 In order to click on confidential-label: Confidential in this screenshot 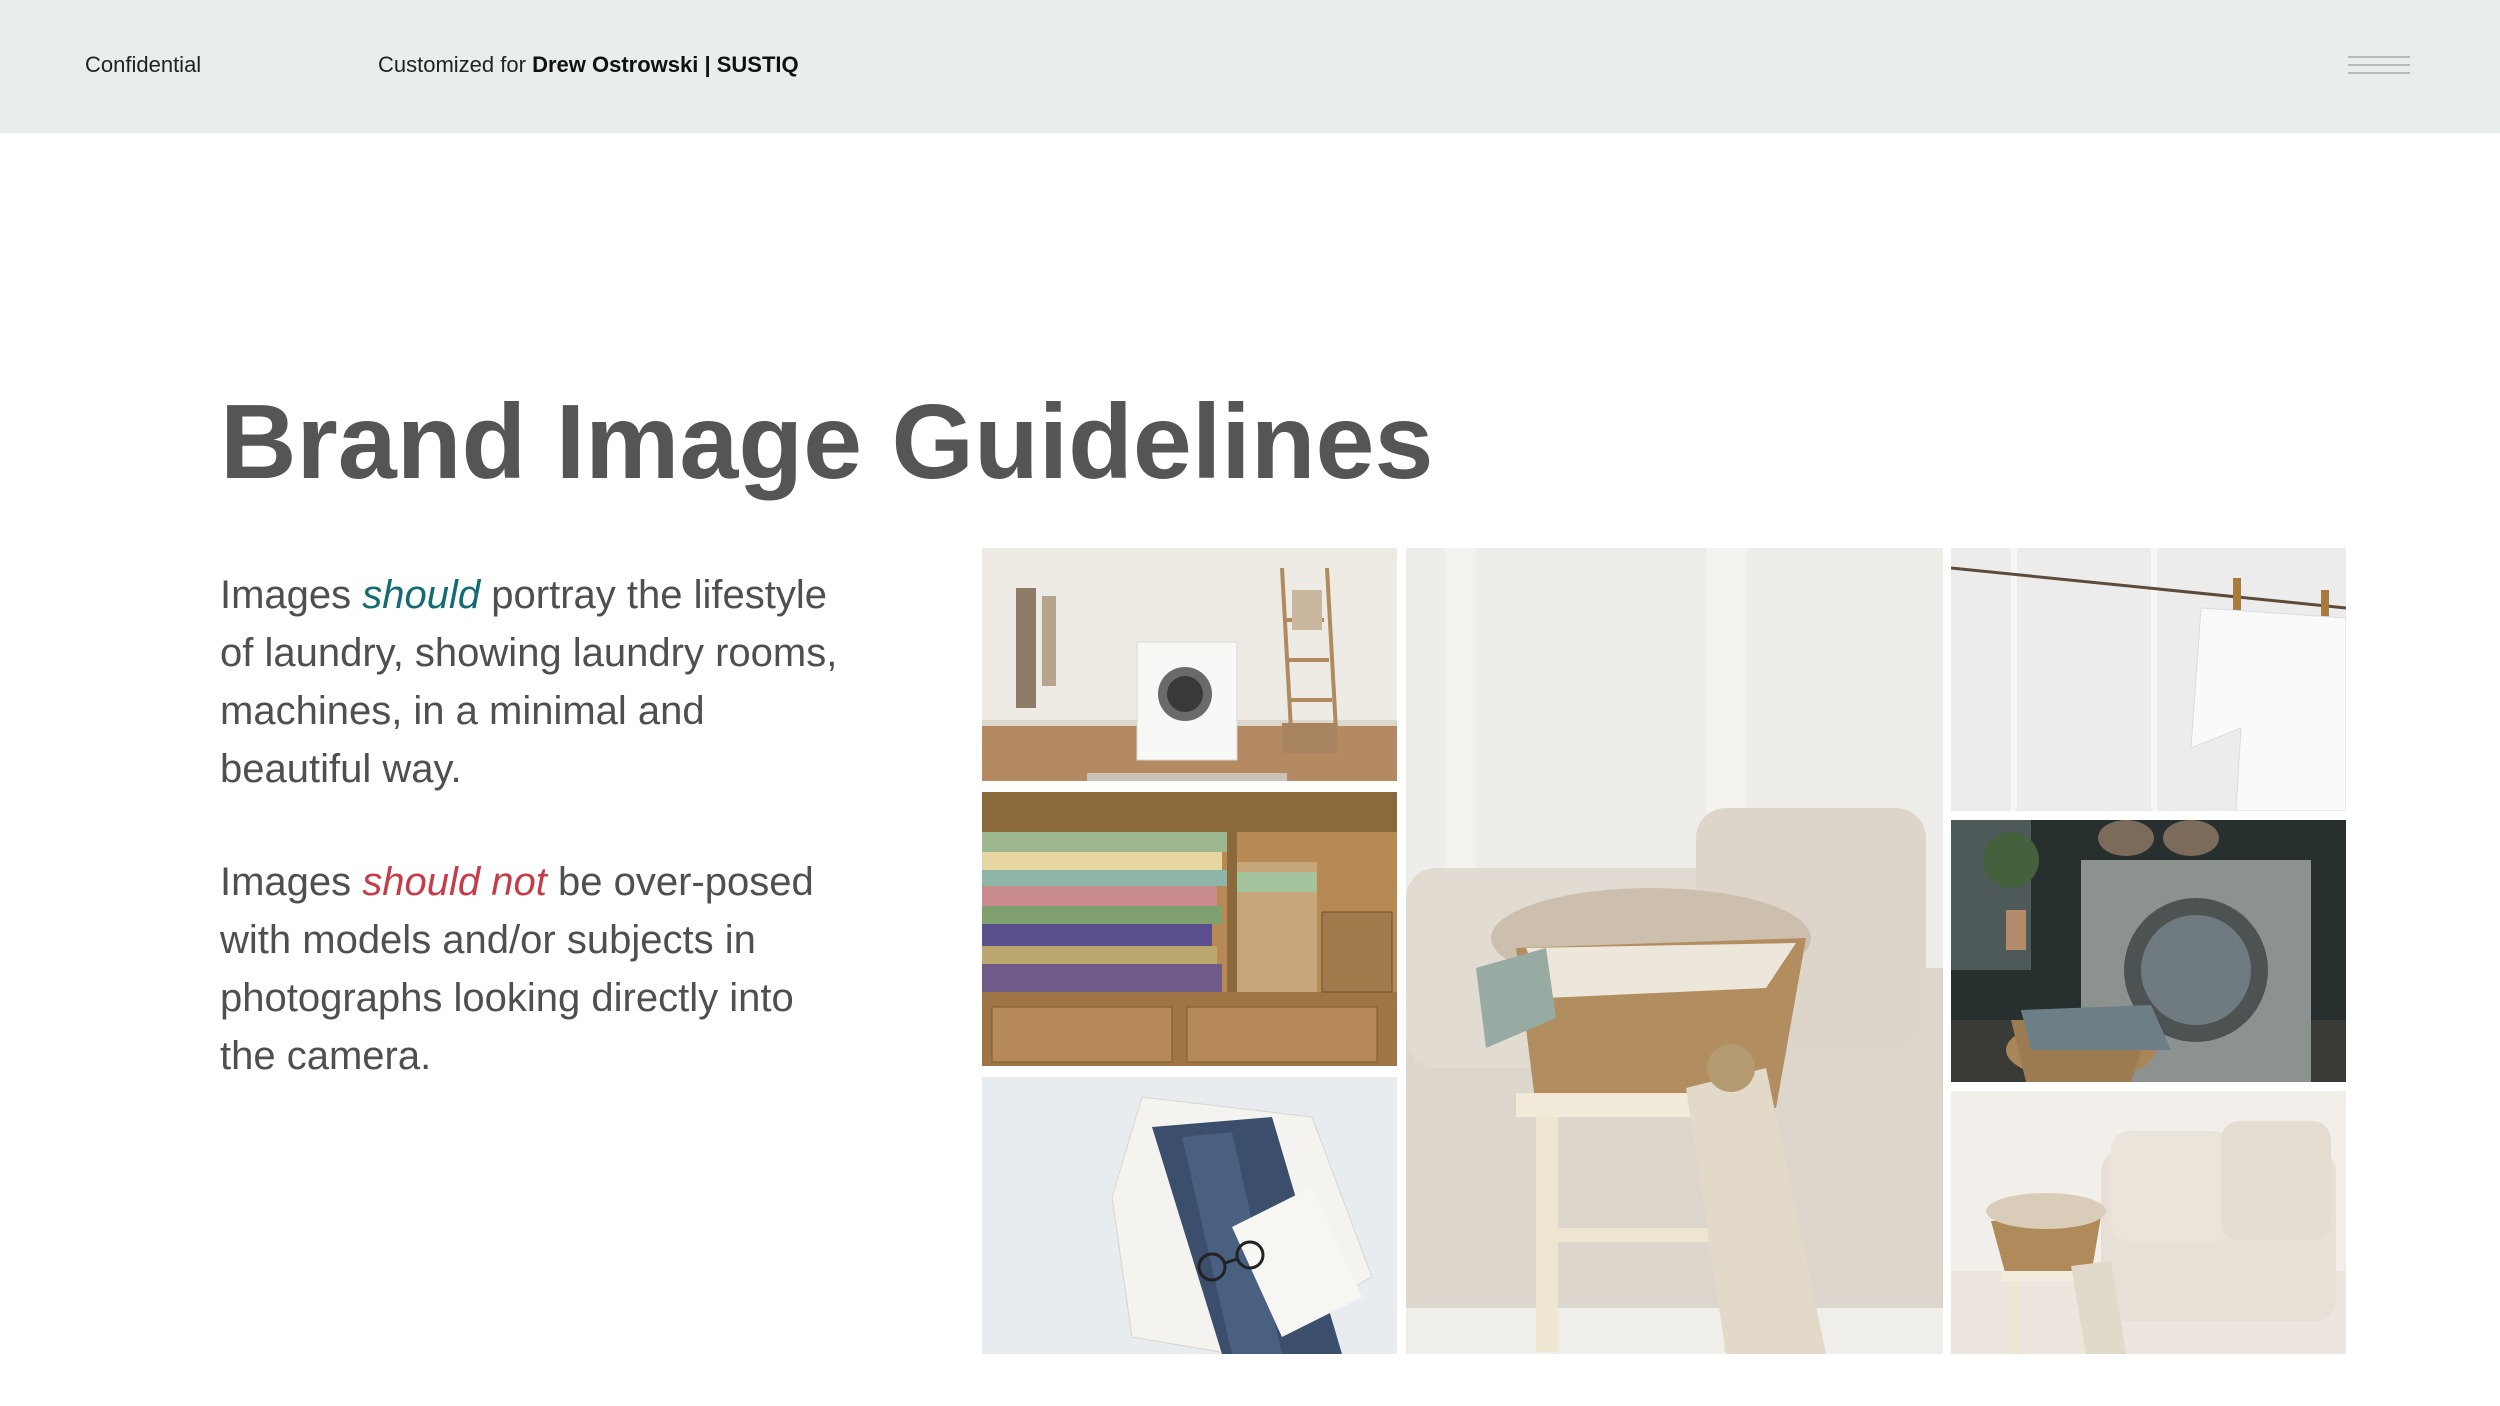, I will do `click(143, 64)`.